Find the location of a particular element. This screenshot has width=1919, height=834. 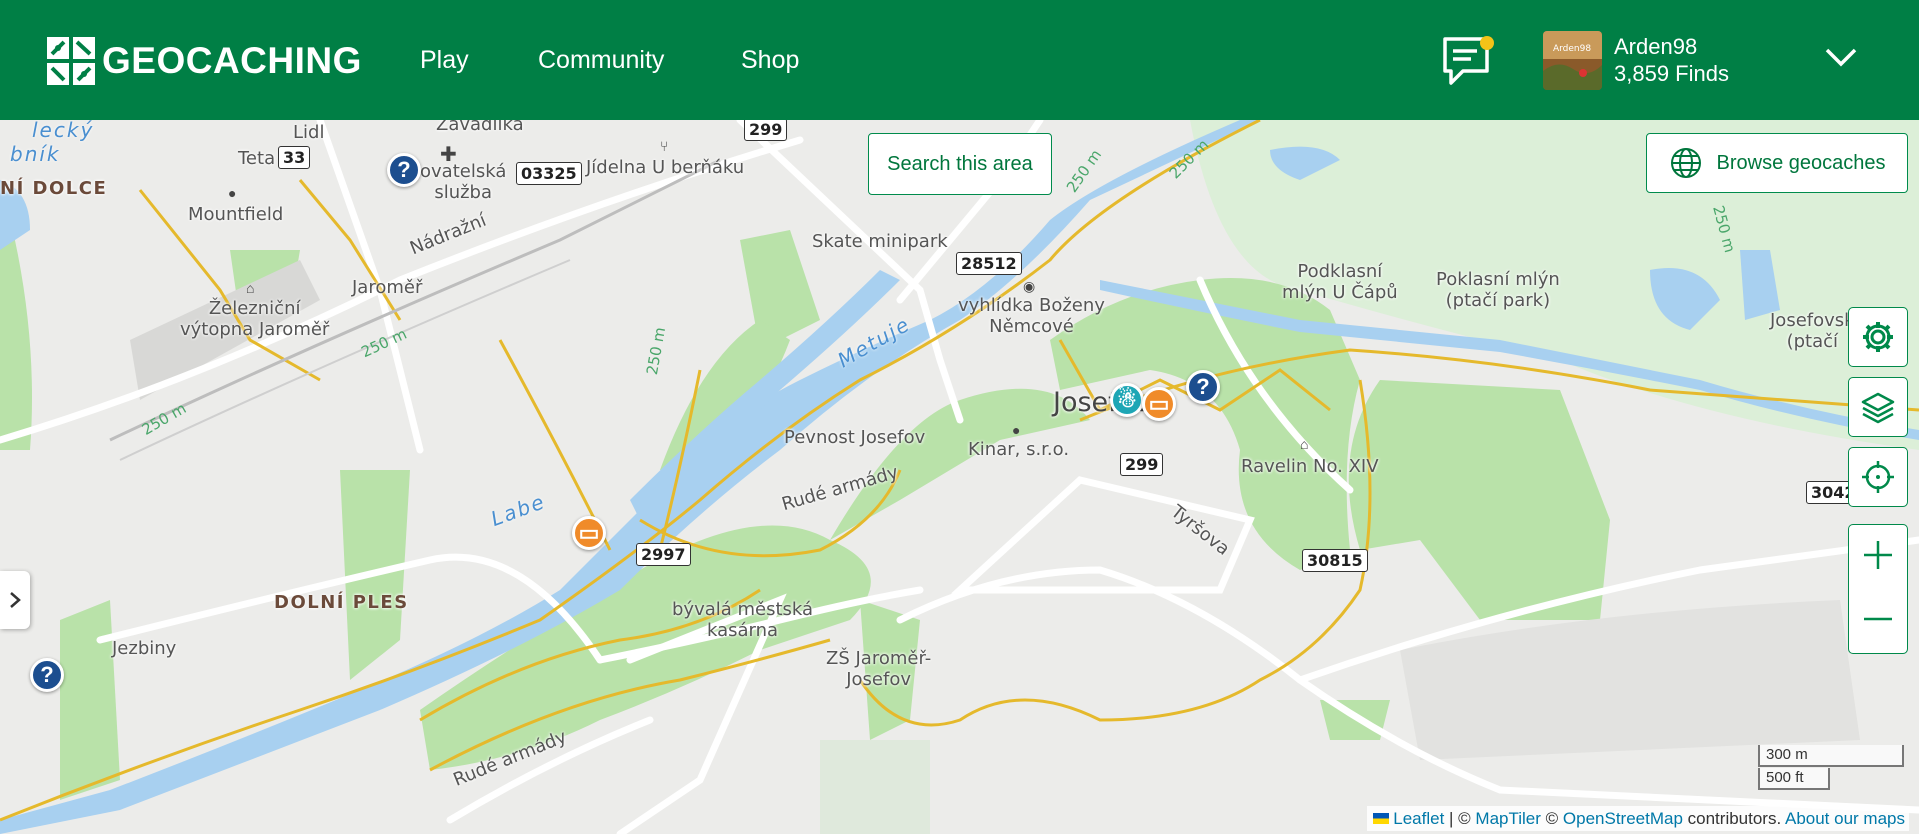

label-zavadilka: Zavadilka is located at coordinates (480, 127).